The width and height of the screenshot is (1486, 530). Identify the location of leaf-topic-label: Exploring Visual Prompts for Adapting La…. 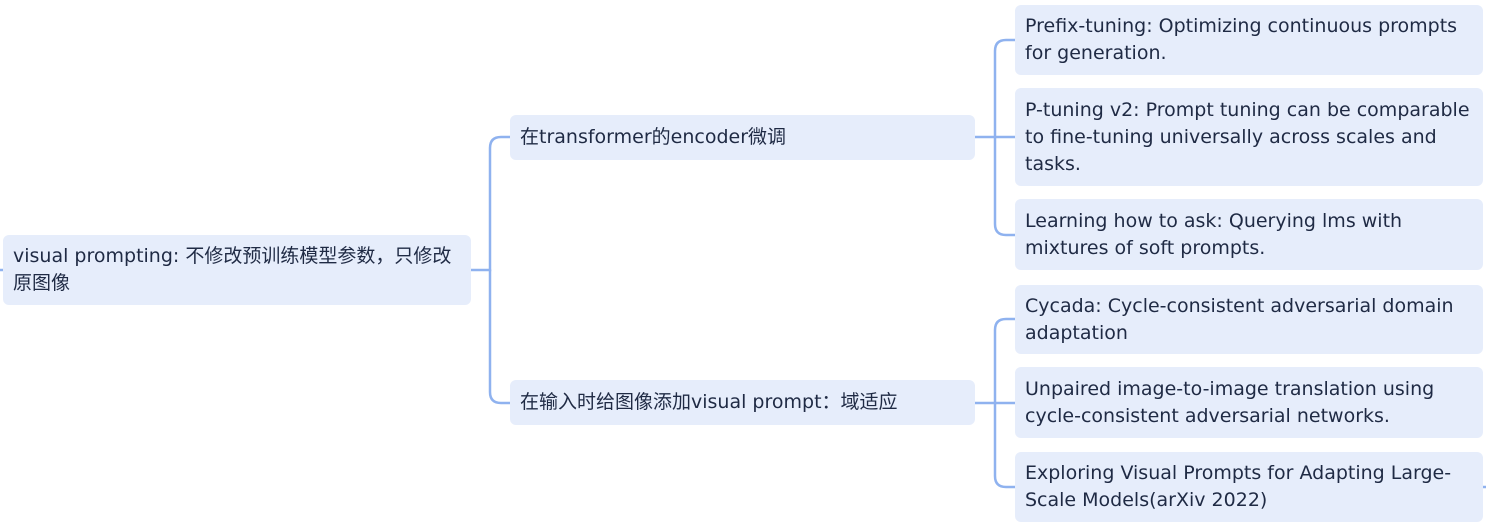
(1238, 486).